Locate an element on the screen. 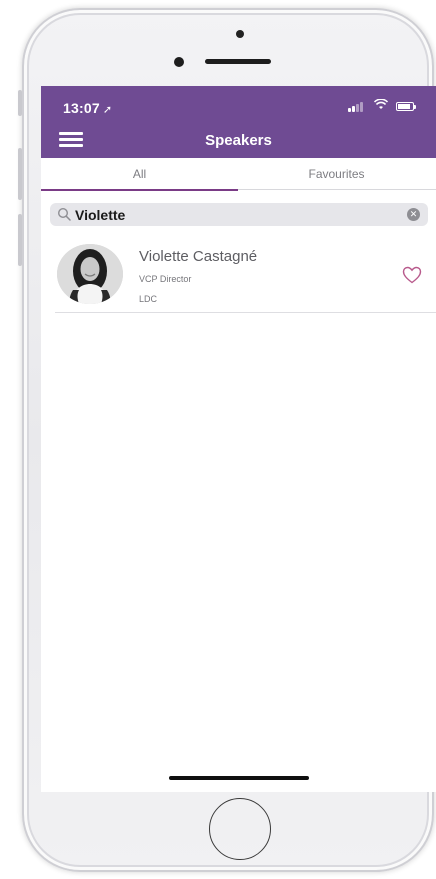 The height and width of the screenshot is (879, 436). status-time: 13:07 ➚ is located at coordinates (87, 108).